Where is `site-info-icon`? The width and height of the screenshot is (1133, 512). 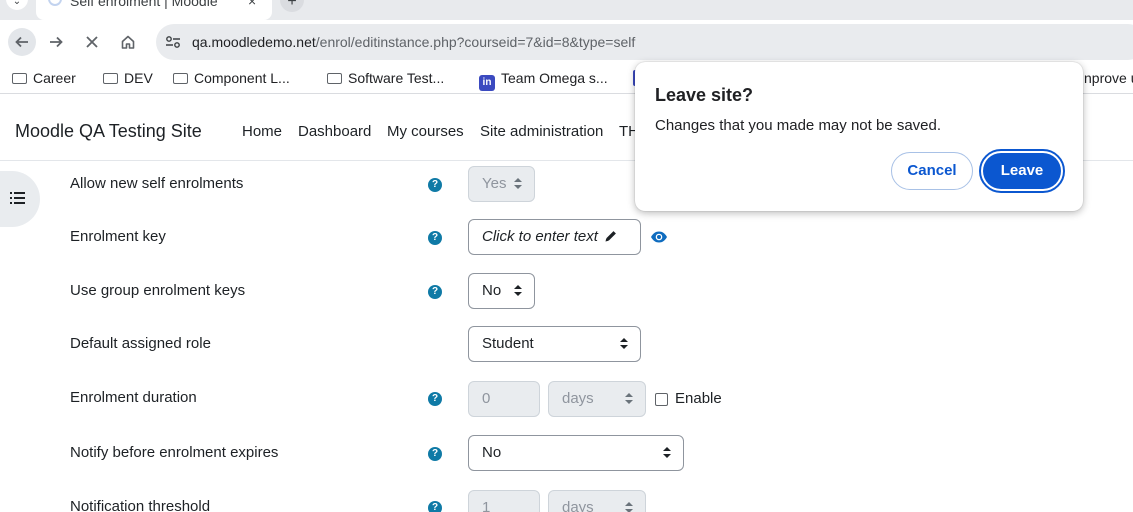
site-info-icon is located at coordinates (173, 42).